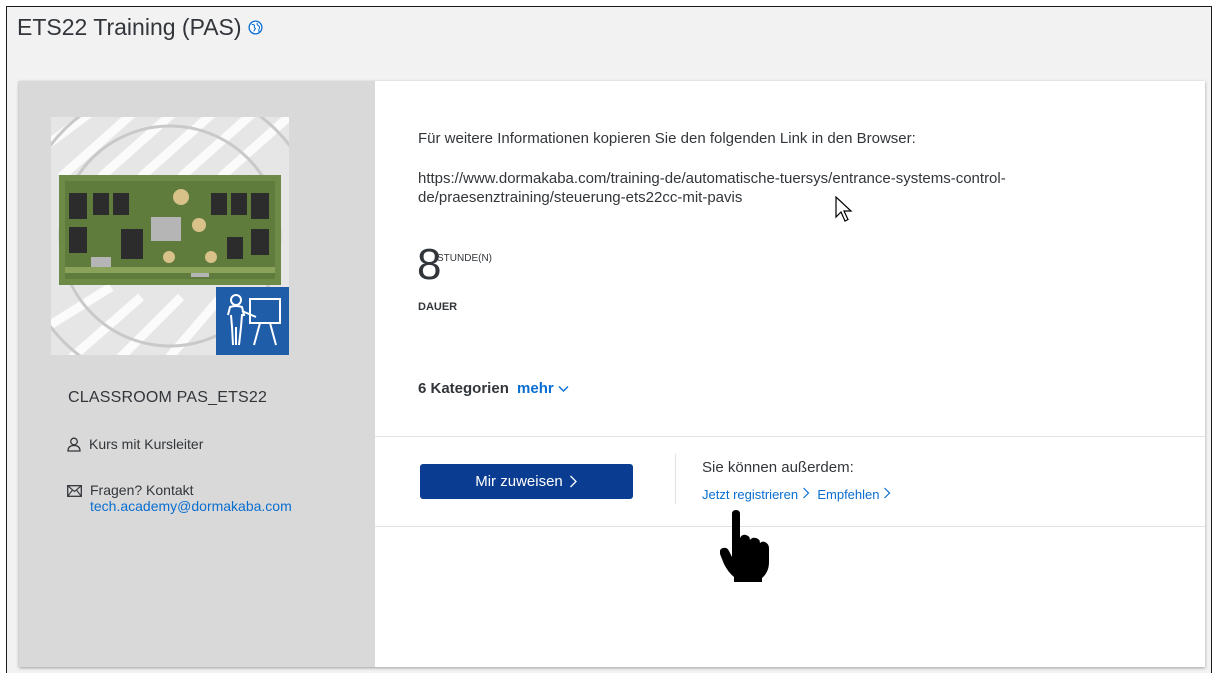  I want to click on actions-divider-bottom, so click(790, 526).